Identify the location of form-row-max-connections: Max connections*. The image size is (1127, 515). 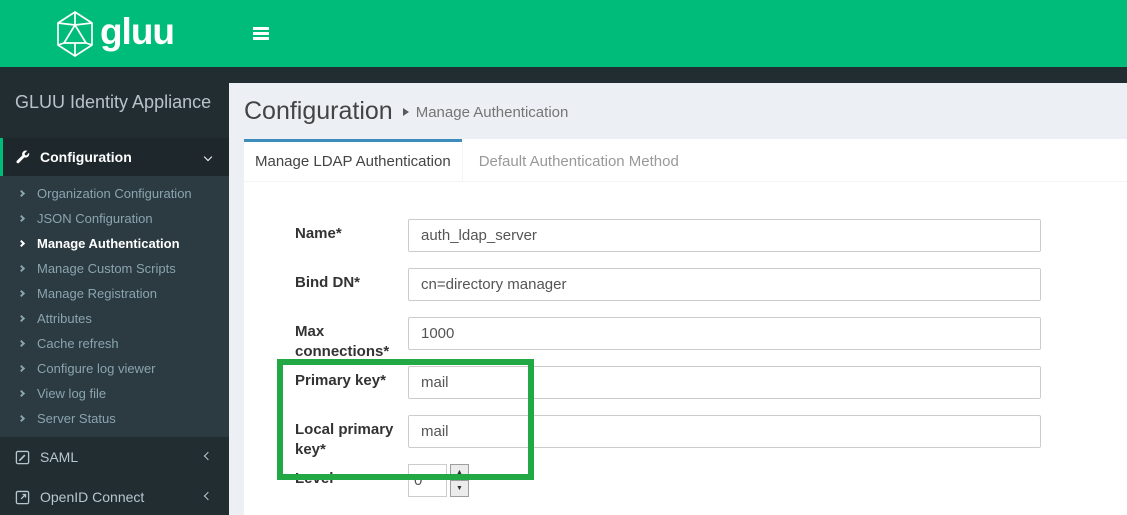
(711, 339).